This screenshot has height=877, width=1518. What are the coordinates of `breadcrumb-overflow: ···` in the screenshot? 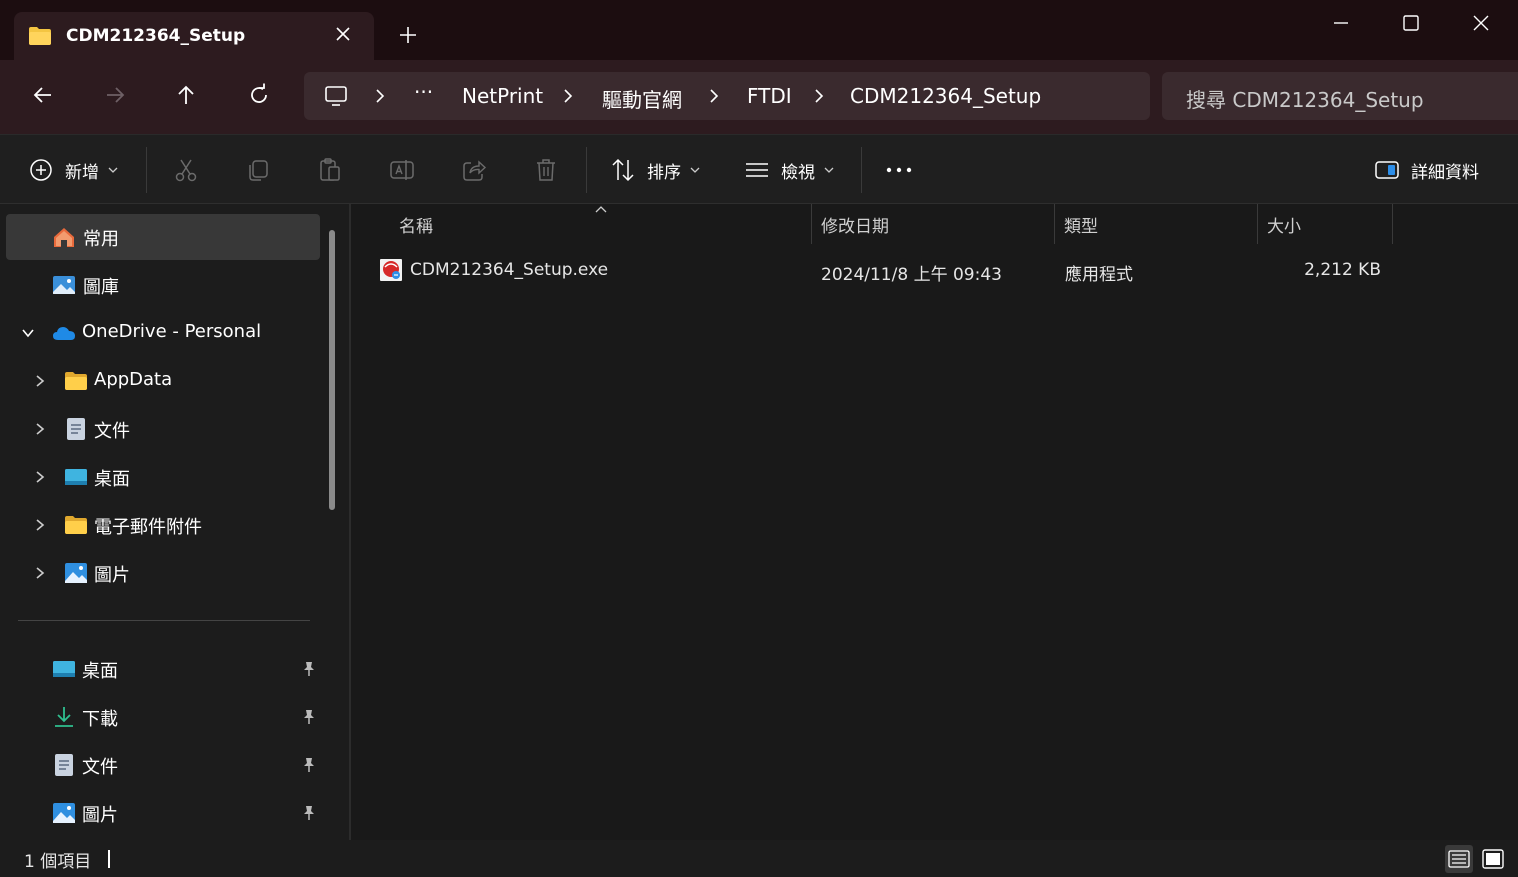 It's located at (423, 92).